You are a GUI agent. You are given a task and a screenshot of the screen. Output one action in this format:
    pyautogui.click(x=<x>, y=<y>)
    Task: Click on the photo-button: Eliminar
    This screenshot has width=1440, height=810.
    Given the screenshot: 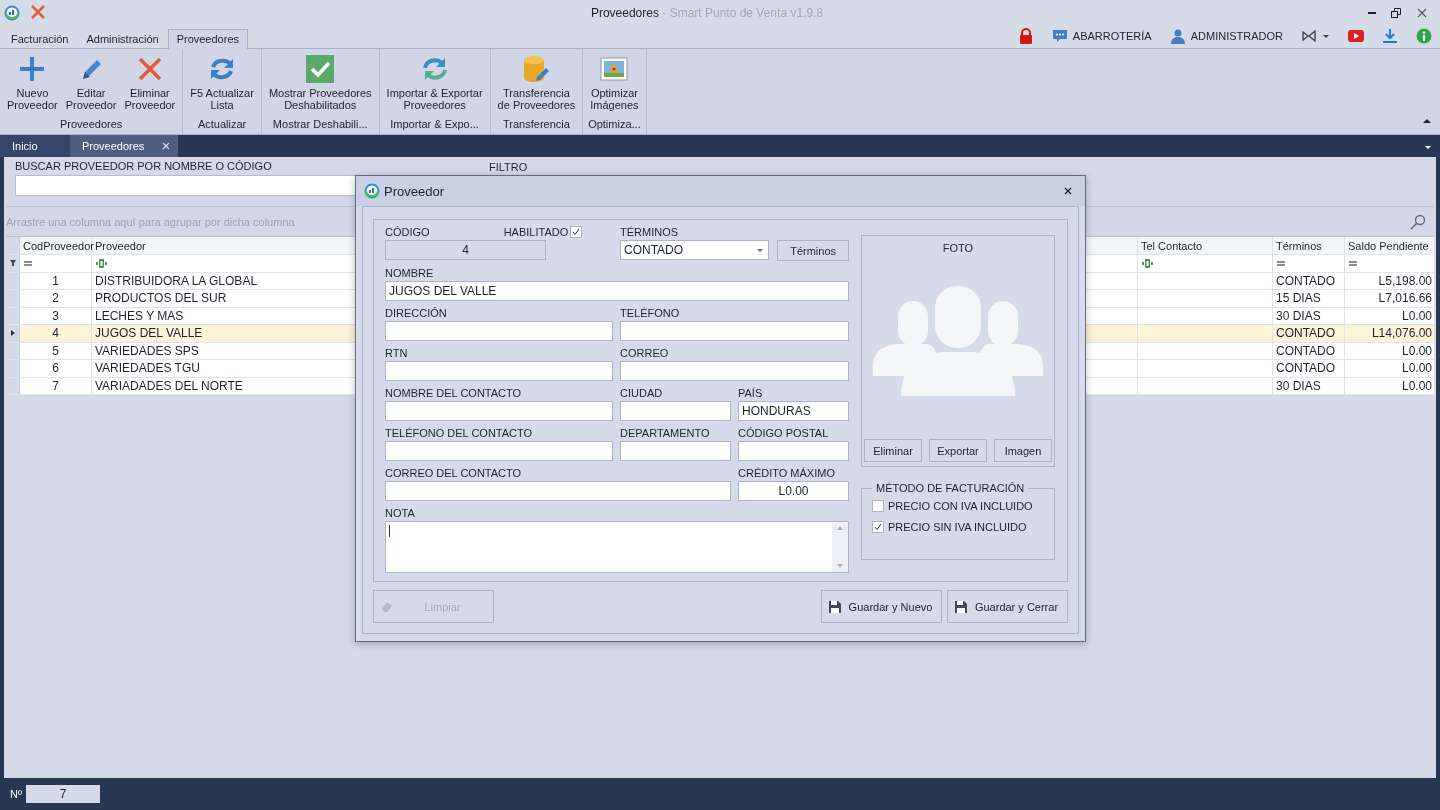 What is the action you would take?
    pyautogui.click(x=893, y=450)
    